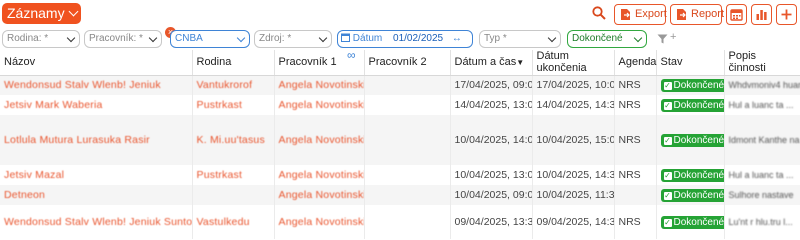 This screenshot has height=240, width=800. What do you see at coordinates (671, 62) in the screenshot?
I see `column-header-label: Stav` at bounding box center [671, 62].